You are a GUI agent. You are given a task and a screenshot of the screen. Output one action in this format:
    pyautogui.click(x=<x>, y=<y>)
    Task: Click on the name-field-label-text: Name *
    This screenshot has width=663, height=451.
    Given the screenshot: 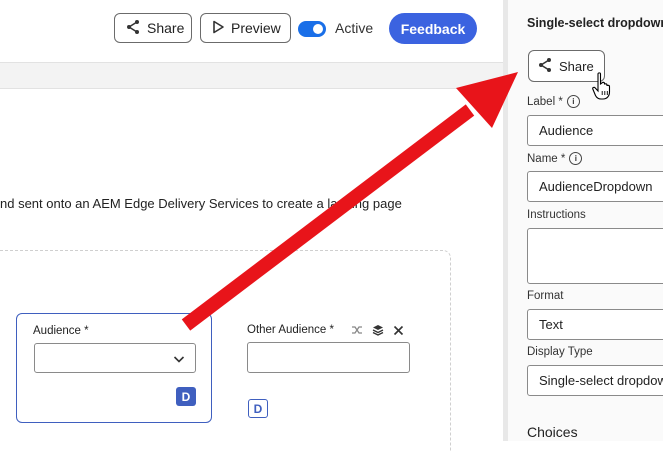 What is the action you would take?
    pyautogui.click(x=546, y=158)
    